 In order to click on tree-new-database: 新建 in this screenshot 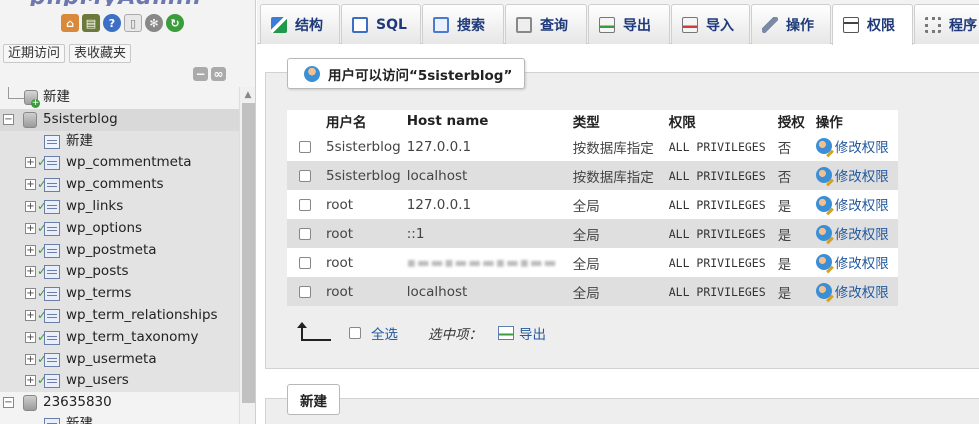, I will do `click(119, 98)`.